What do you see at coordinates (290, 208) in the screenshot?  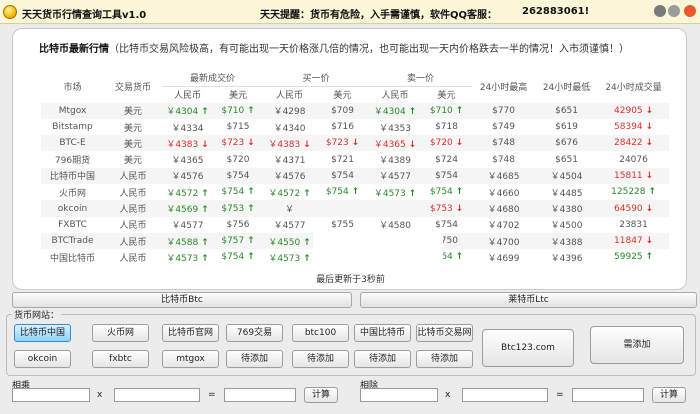 I see `cell-buy-rmb: ￥` at bounding box center [290, 208].